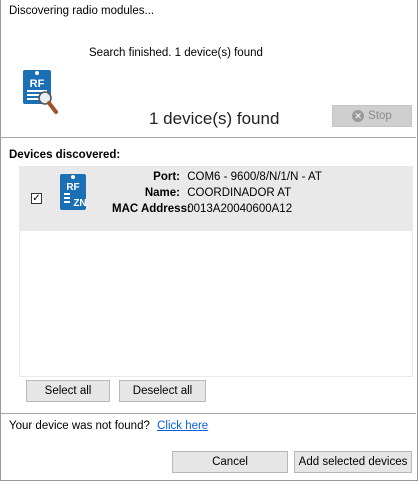  Describe the element at coordinates (79, 426) in the screenshot. I see `not-found-text: Your device was not found?` at that location.